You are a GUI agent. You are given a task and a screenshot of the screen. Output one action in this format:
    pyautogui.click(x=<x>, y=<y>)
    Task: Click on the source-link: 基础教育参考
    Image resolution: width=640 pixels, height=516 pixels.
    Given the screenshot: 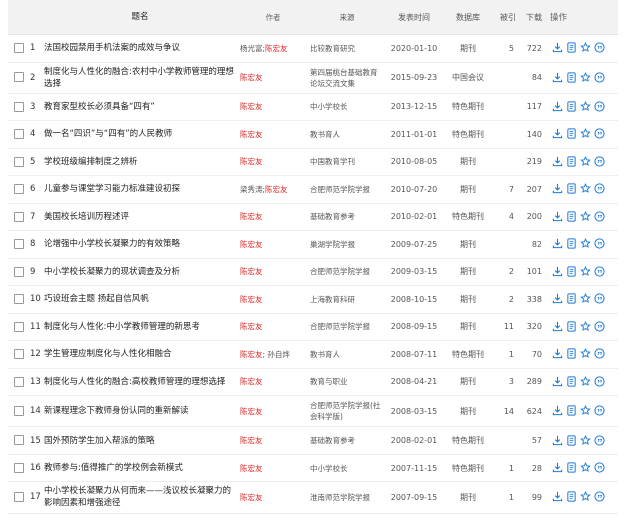 What is the action you would take?
    pyautogui.click(x=347, y=440)
    